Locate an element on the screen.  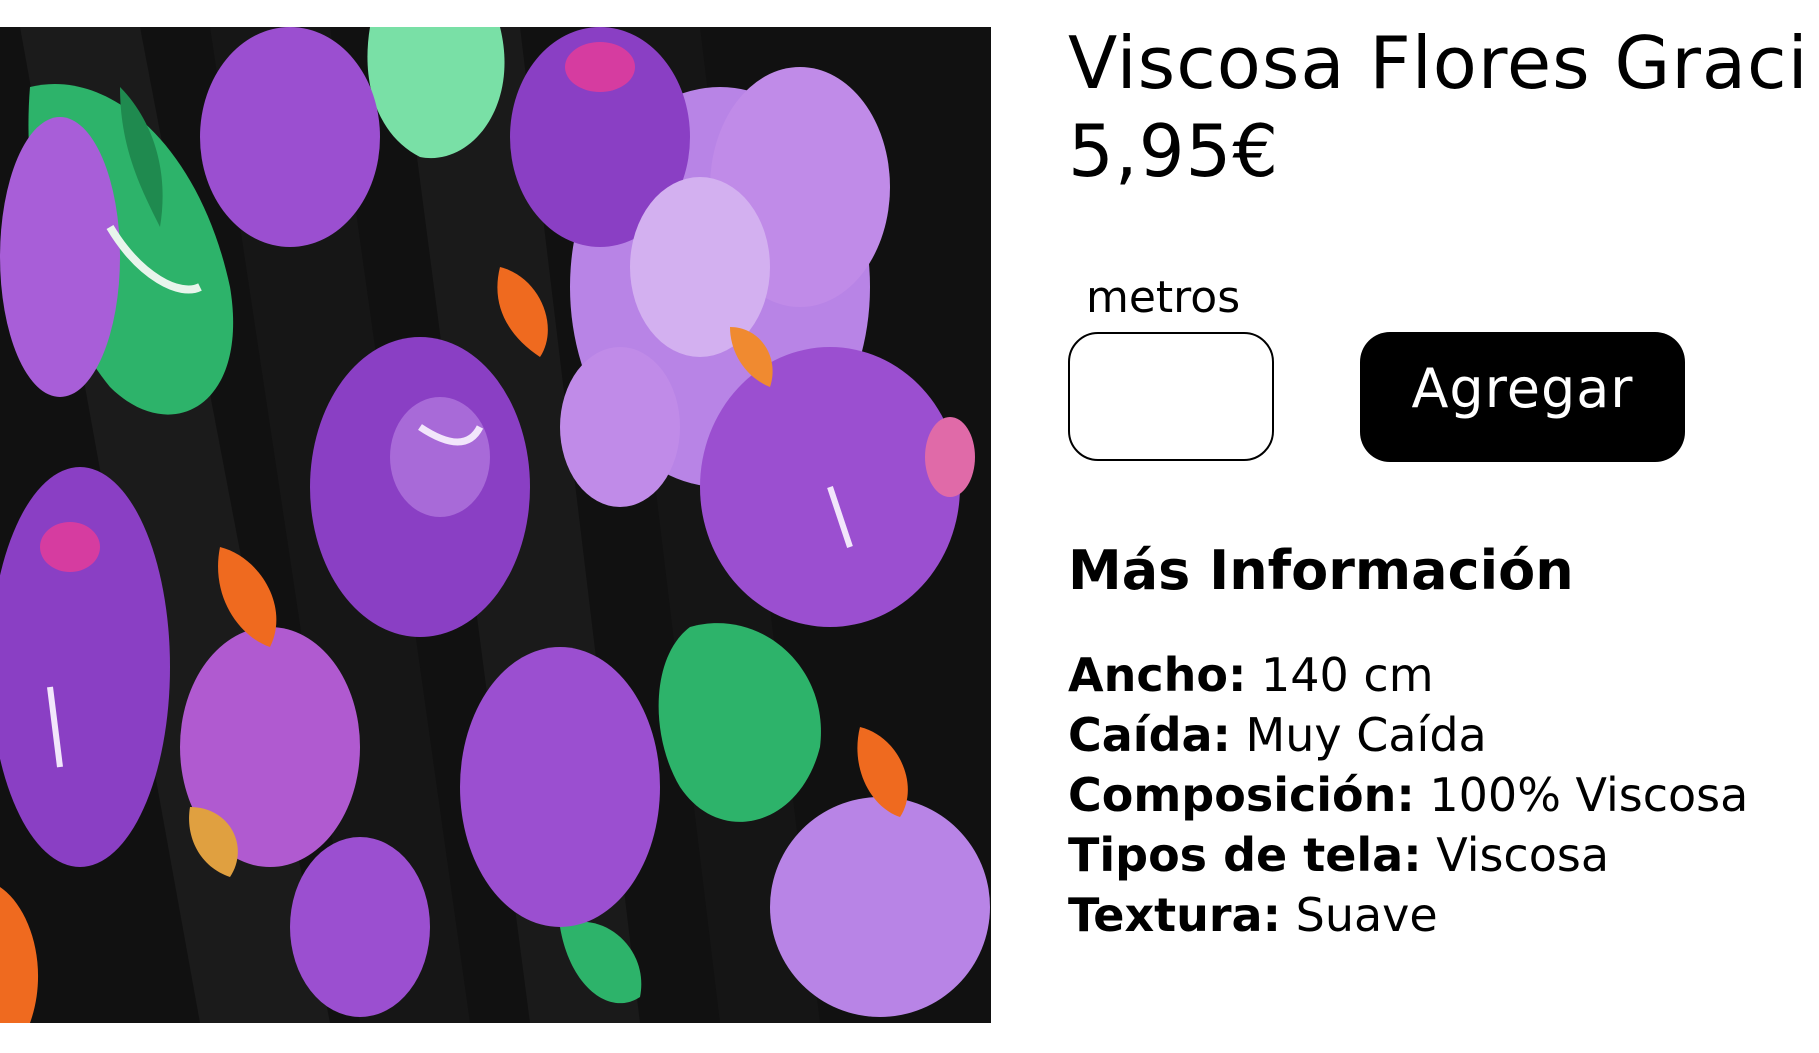
spec-key: Textura: is located at coordinates (1174, 915).